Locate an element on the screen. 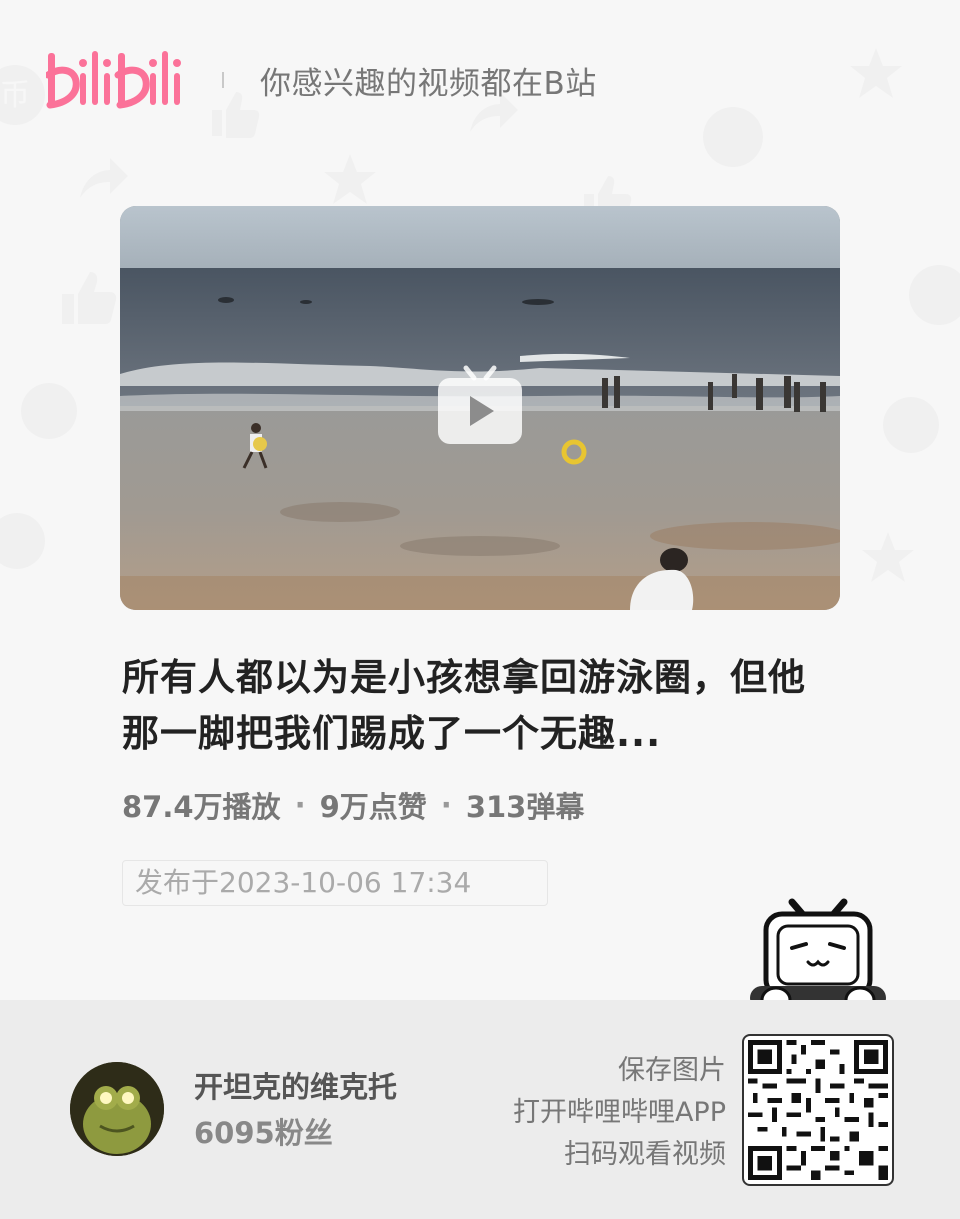 The width and height of the screenshot is (960, 1219). fan-count: 6095粉丝 is located at coordinates (263, 1133).